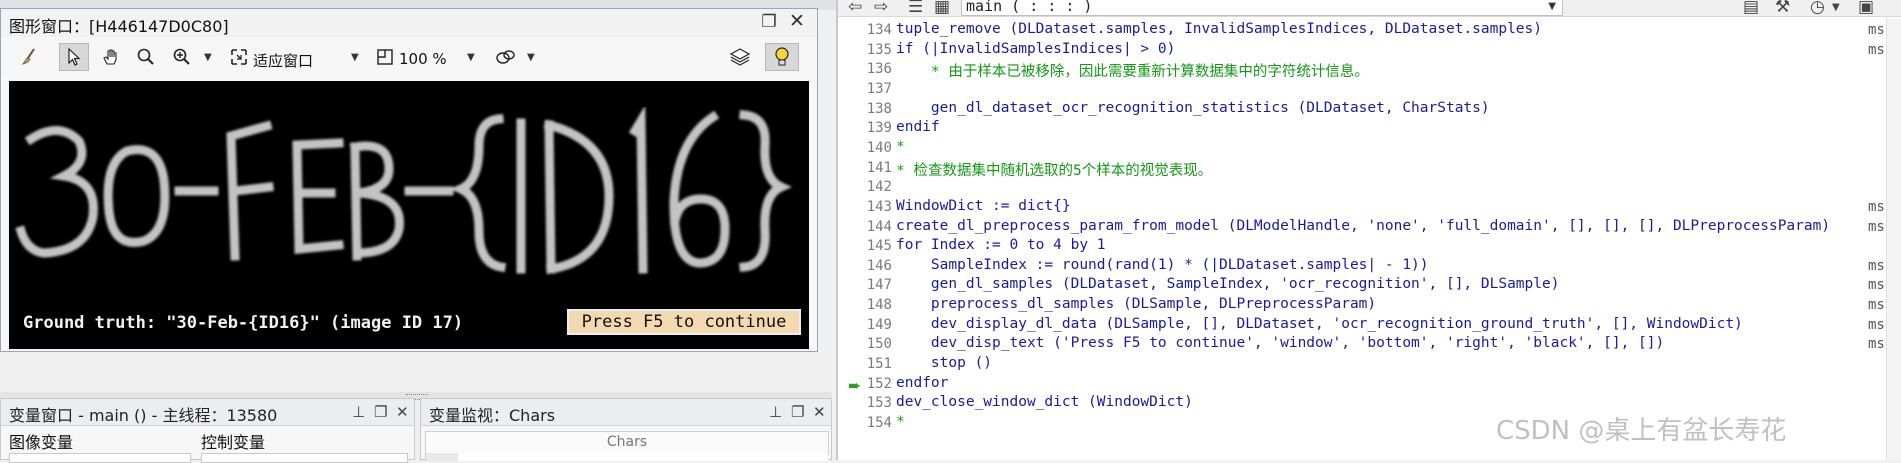 The image size is (1901, 463). Describe the element at coordinates (865, 128) in the screenshot. I see `line-number: 139` at that location.